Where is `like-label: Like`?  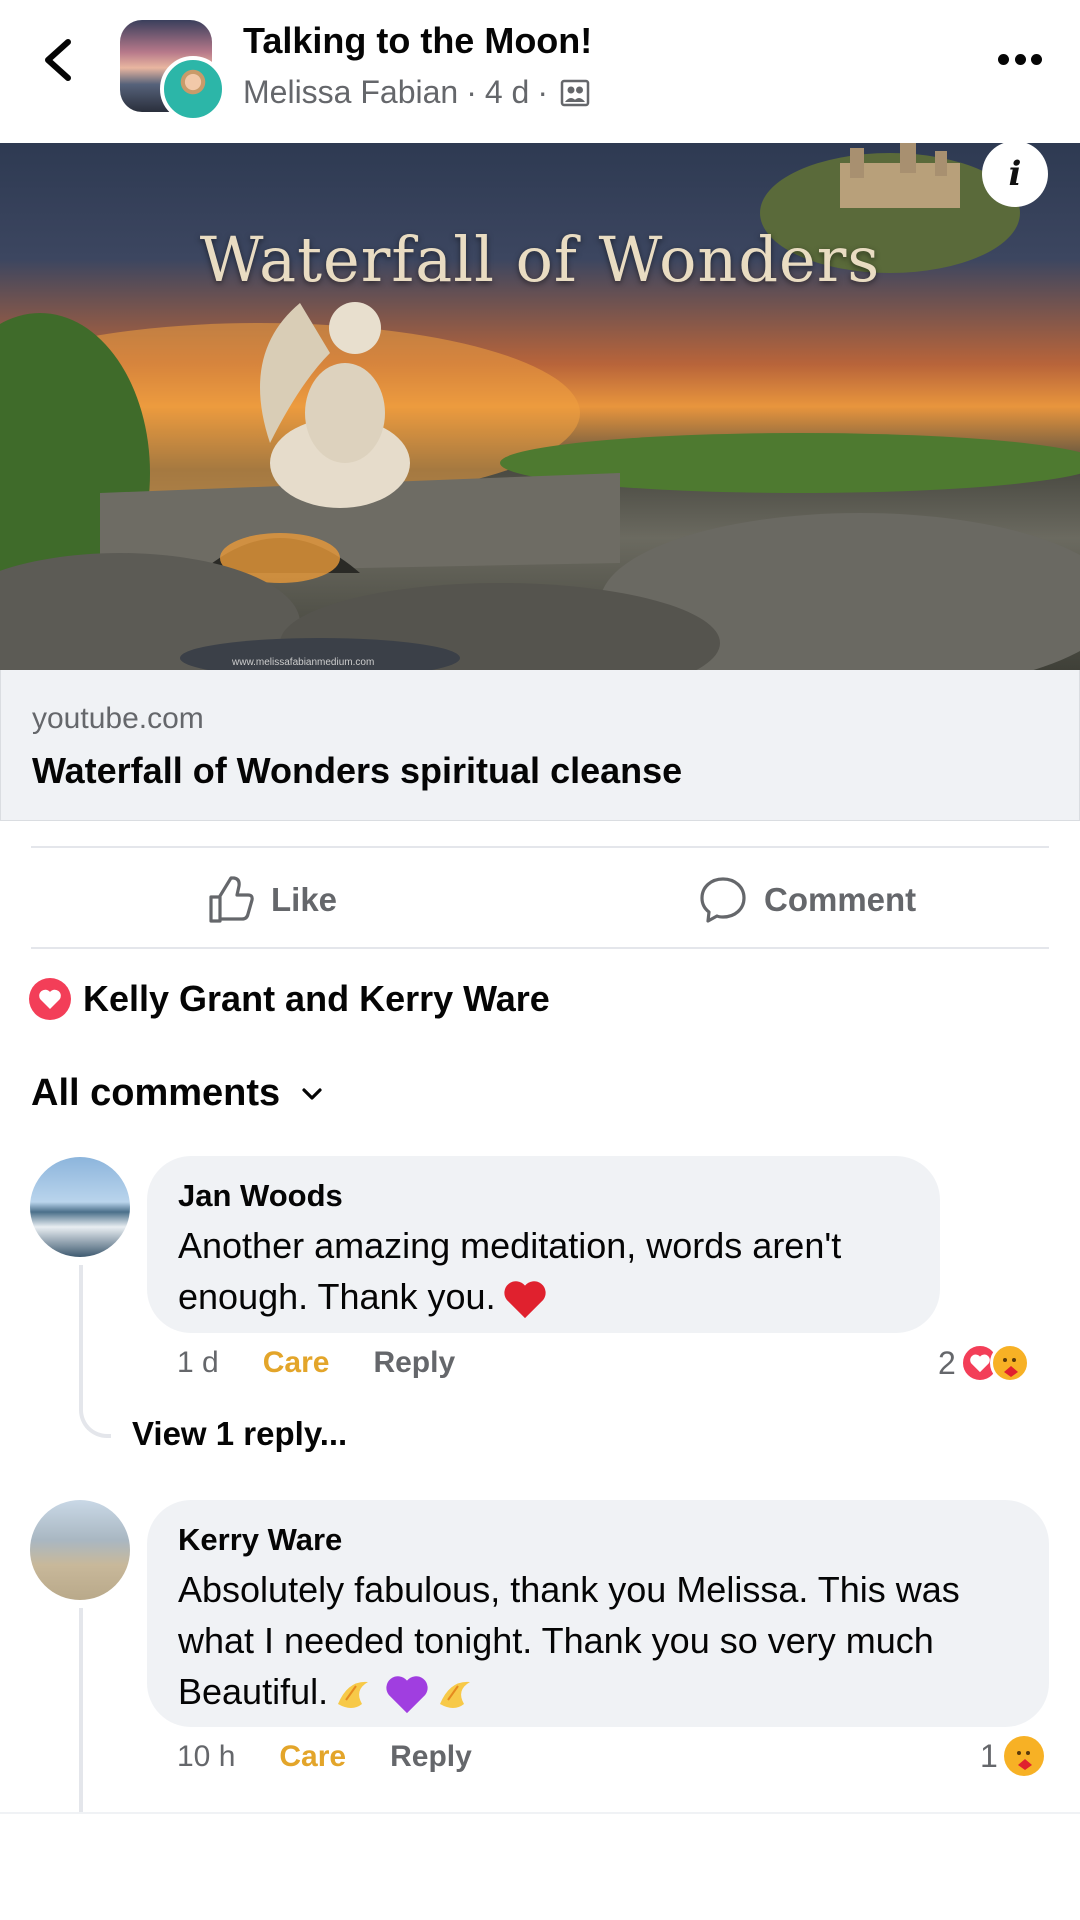
like-label: Like is located at coordinates (304, 899).